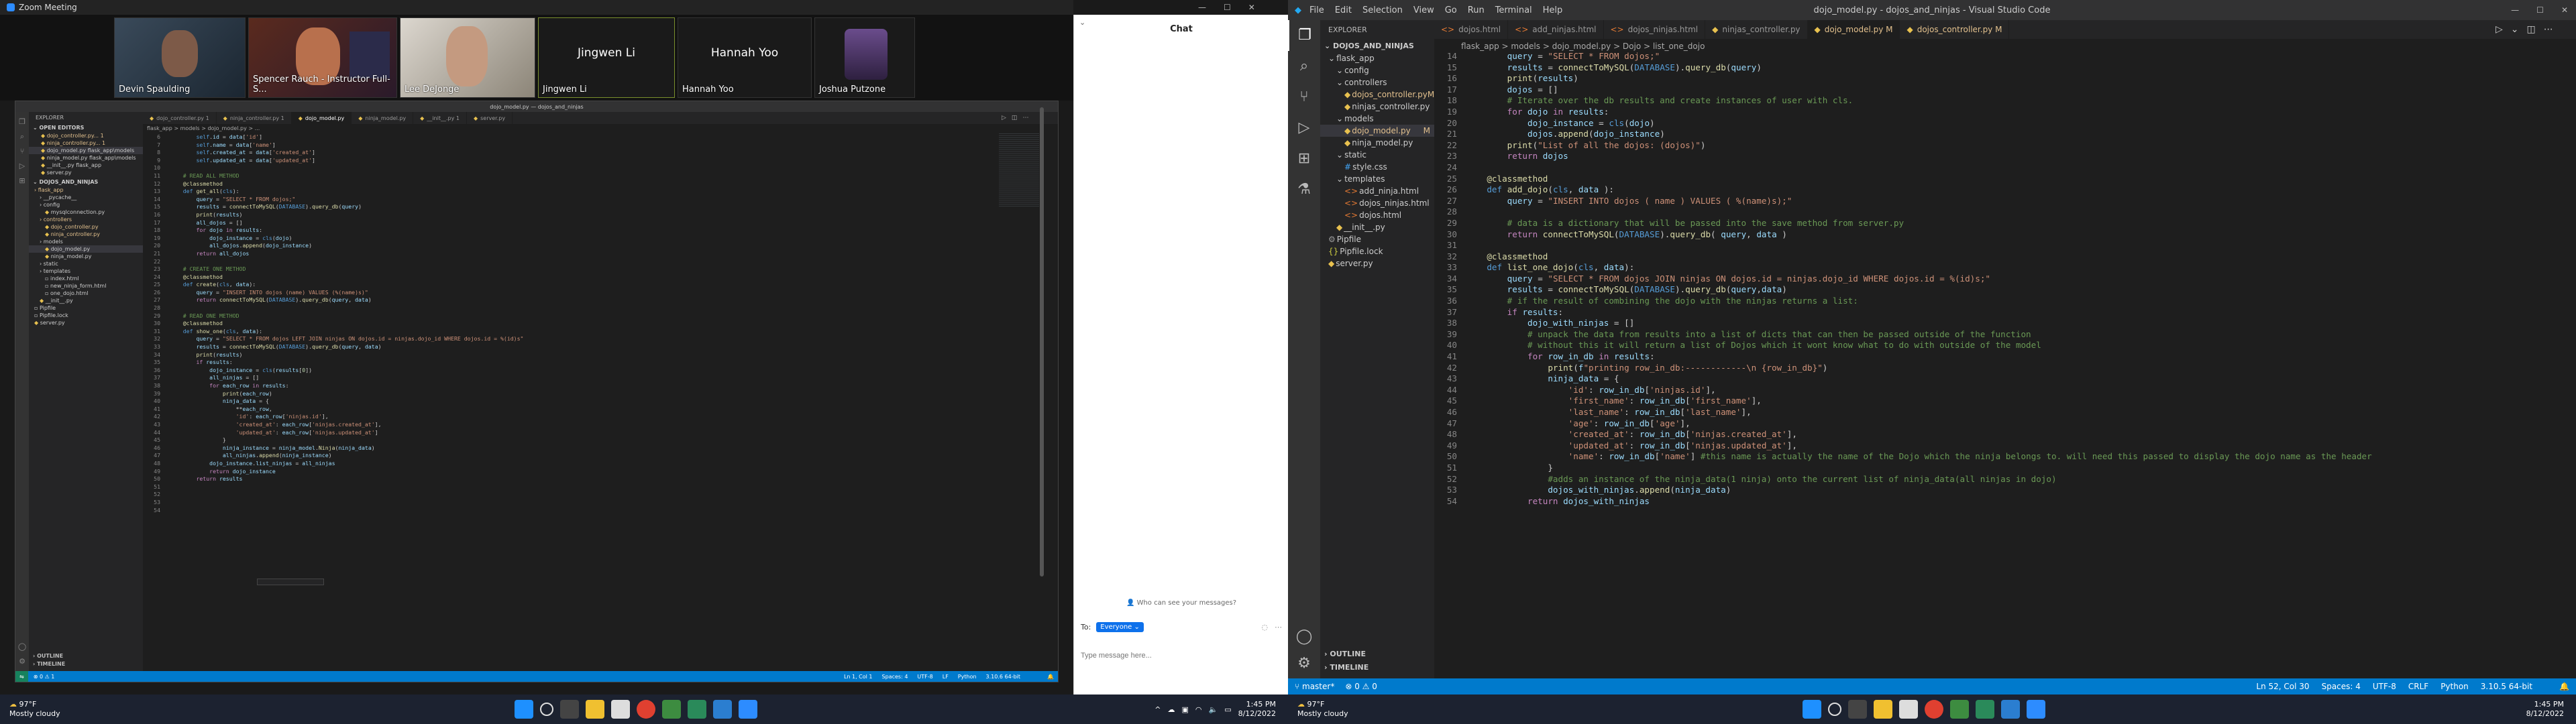  What do you see at coordinates (1003, 677) in the screenshot?
I see `status-item: 3.10.6 64-bit` at bounding box center [1003, 677].